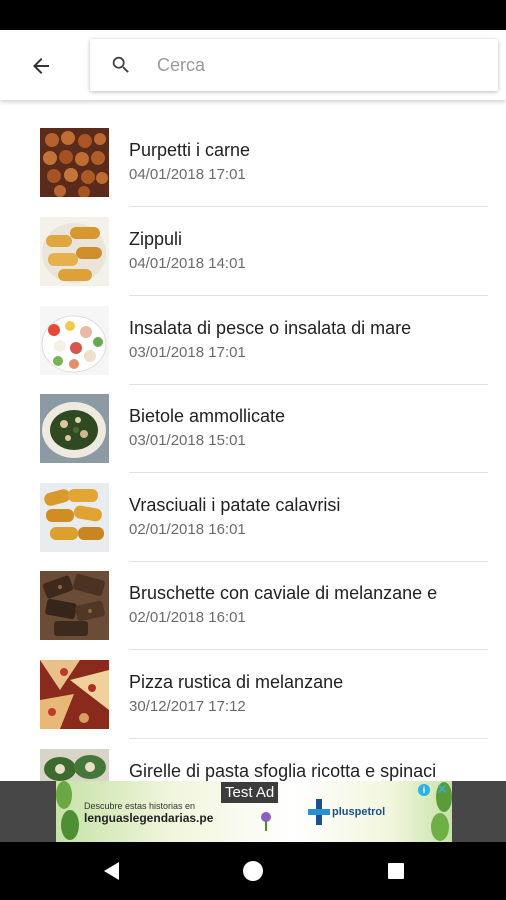 The width and height of the screenshot is (506, 900). Describe the element at coordinates (187, 706) in the screenshot. I see `recipe-date: 30/12/2017 17:12` at that location.